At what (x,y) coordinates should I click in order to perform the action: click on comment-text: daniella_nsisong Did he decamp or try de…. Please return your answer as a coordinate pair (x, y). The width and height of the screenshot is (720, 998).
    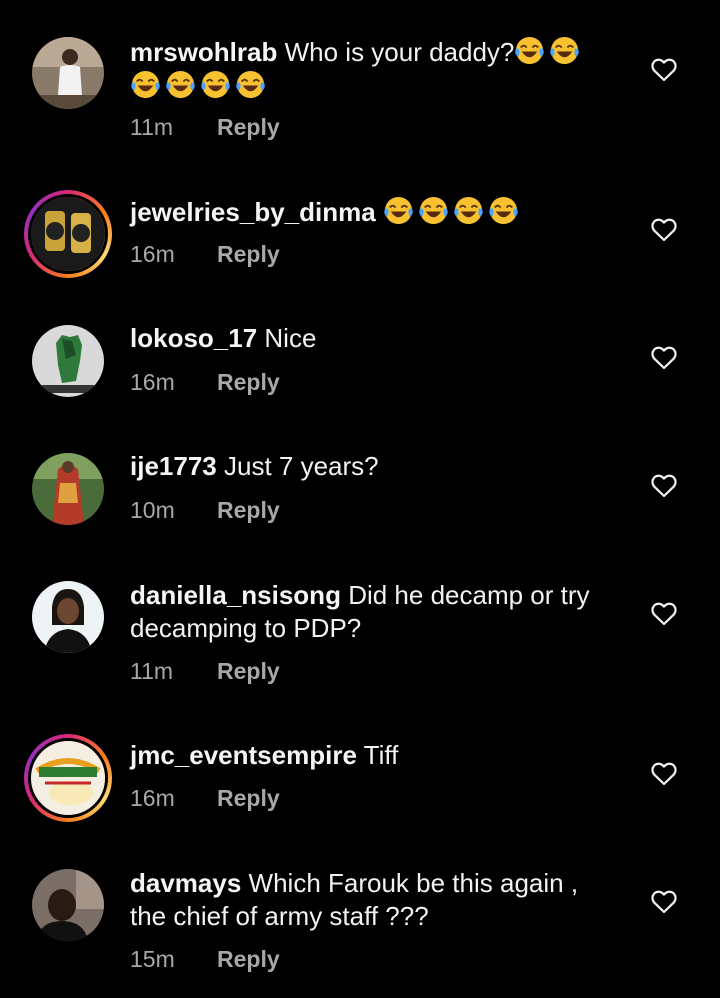
    Looking at the image, I should click on (370, 612).